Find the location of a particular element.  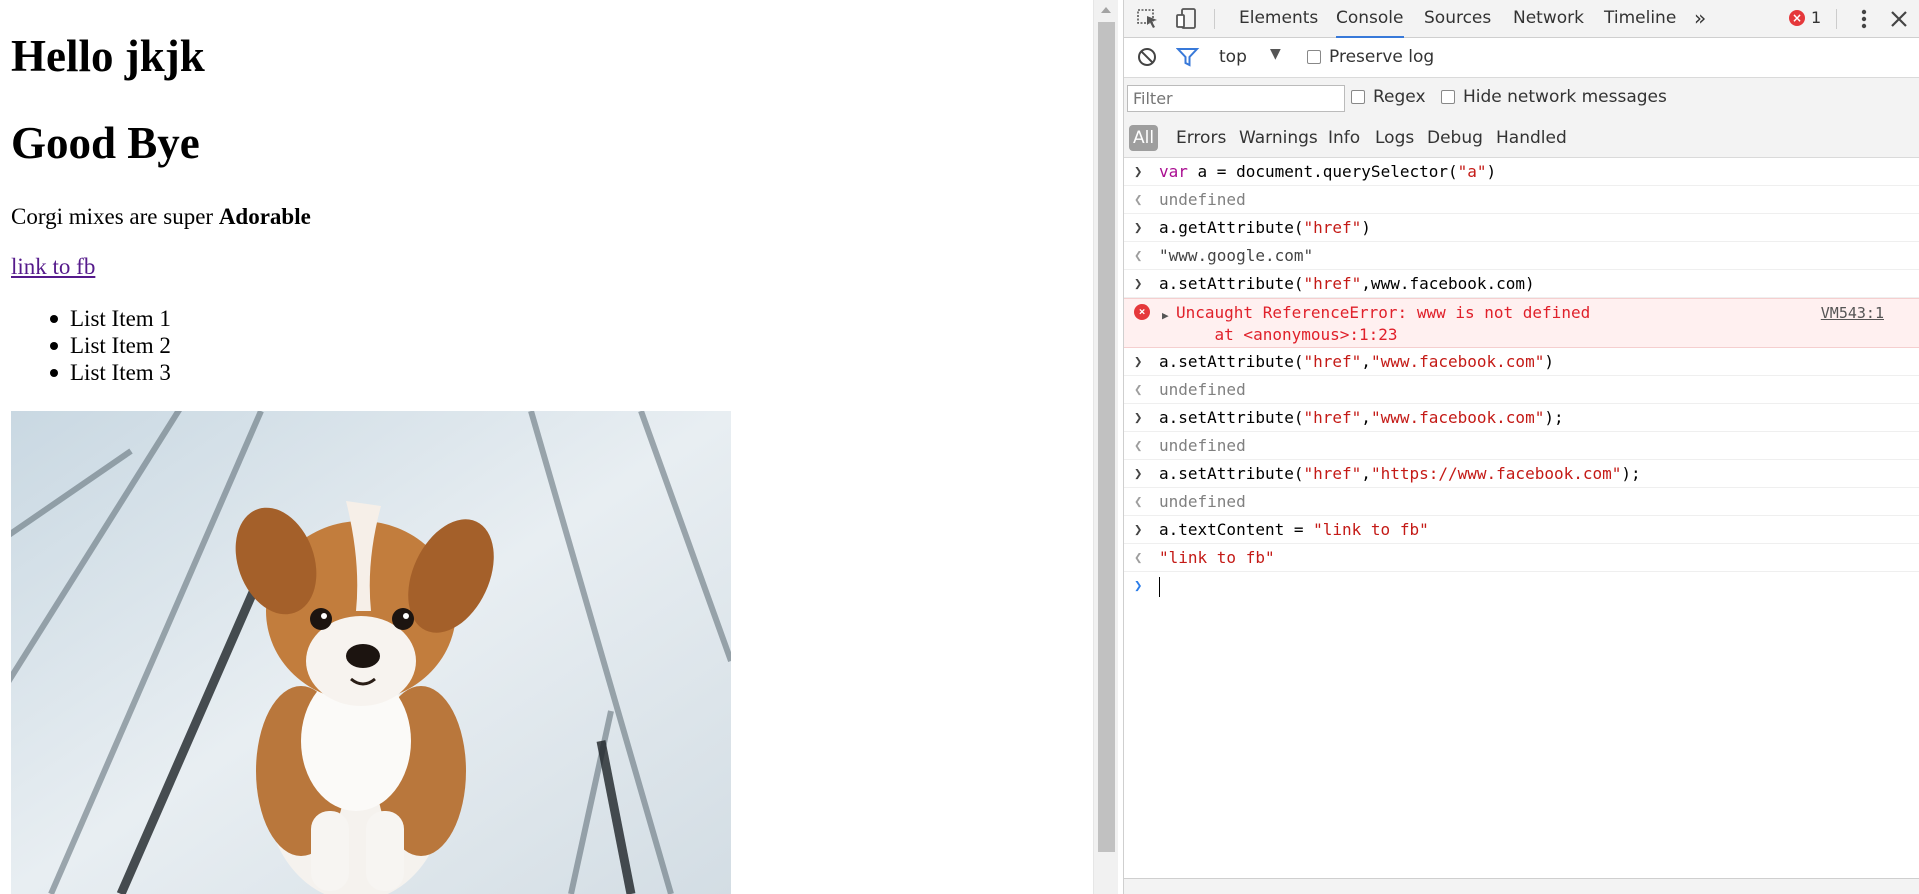

list-item: List Item 3 is located at coordinates (110, 372).